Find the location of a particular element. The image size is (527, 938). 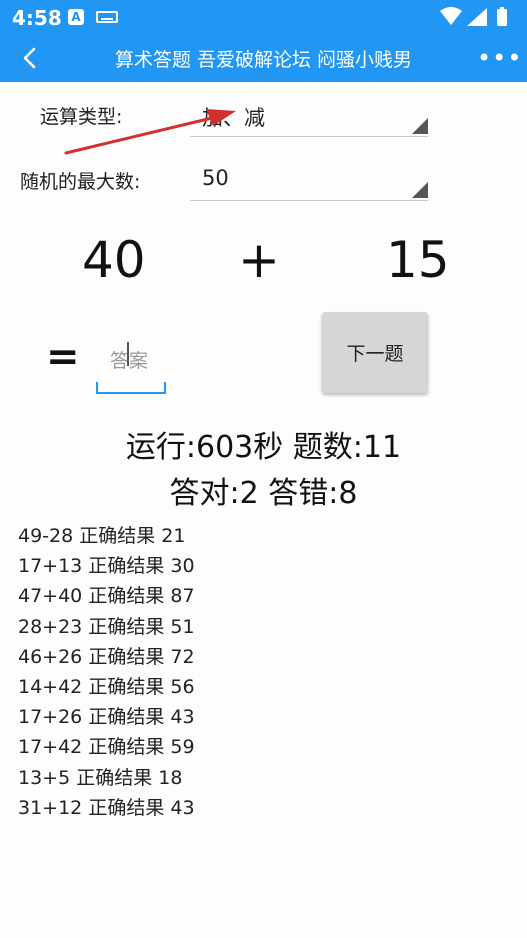

status-icons is located at coordinates (473, 16).